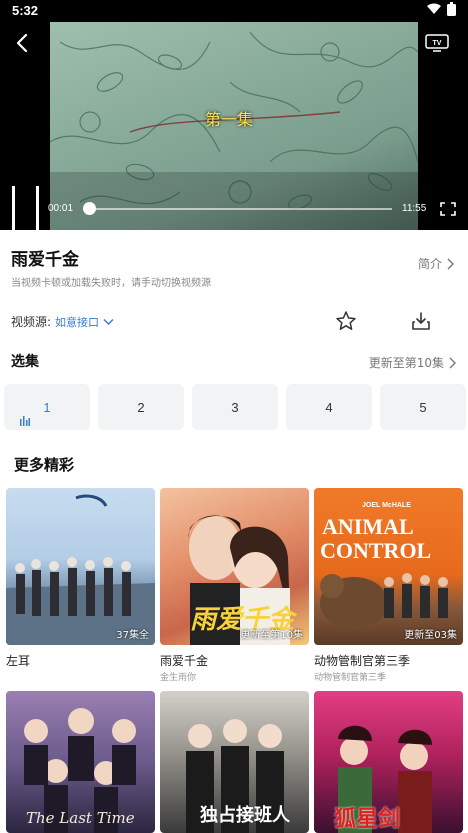 Image resolution: width=468 pixels, height=833 pixels. I want to click on source-value: 如意接口, so click(77, 322).